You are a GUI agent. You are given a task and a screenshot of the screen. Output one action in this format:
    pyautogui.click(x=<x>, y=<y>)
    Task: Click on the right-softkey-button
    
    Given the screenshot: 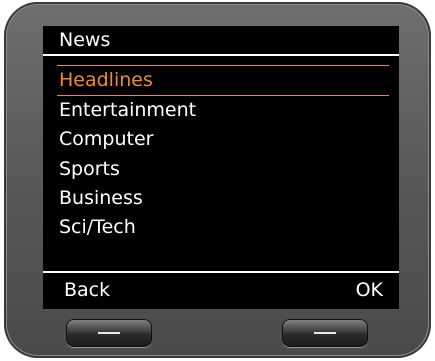 What is the action you would take?
    pyautogui.click(x=325, y=333)
    